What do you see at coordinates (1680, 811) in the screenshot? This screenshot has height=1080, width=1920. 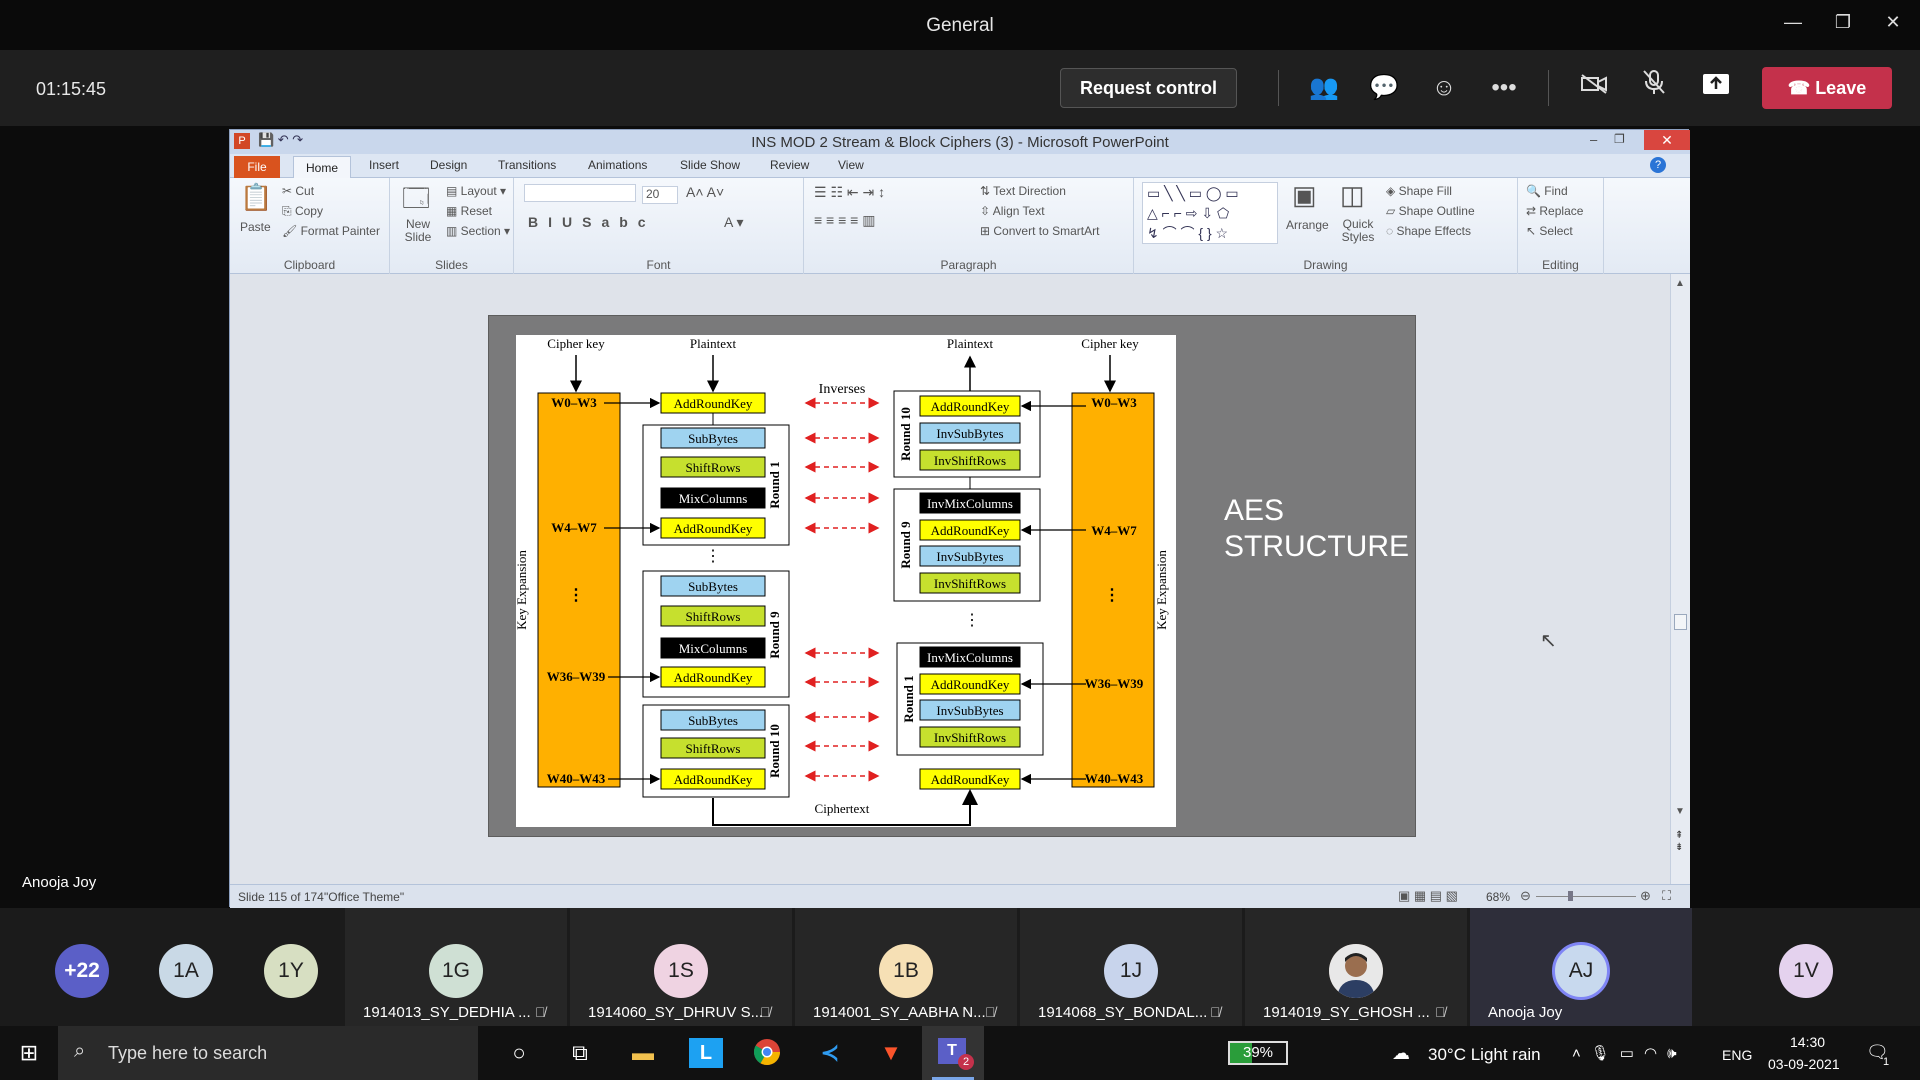 I see `scroll-down-icon: ▼` at bounding box center [1680, 811].